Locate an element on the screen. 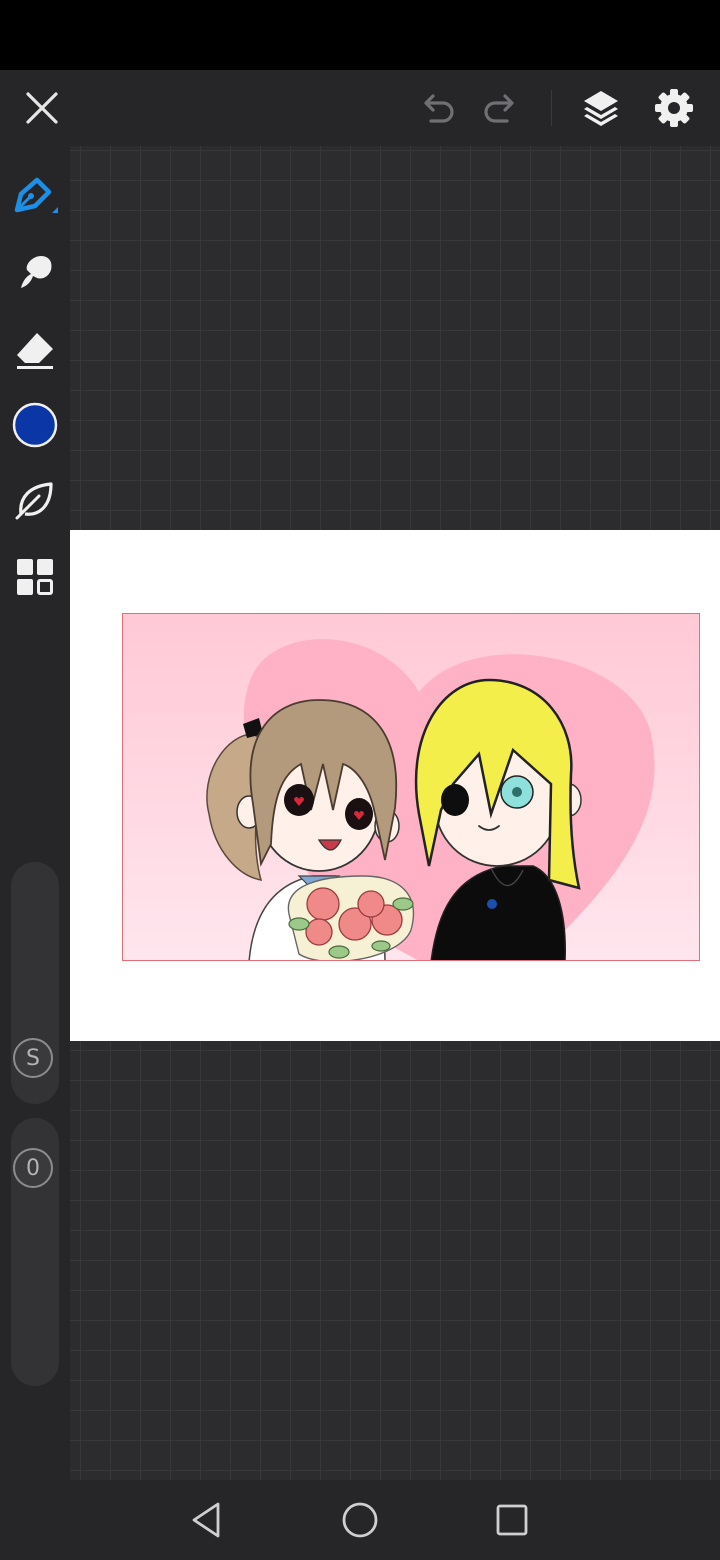 The width and height of the screenshot is (720, 1560). brush-size-handle: S is located at coordinates (33, 1058).